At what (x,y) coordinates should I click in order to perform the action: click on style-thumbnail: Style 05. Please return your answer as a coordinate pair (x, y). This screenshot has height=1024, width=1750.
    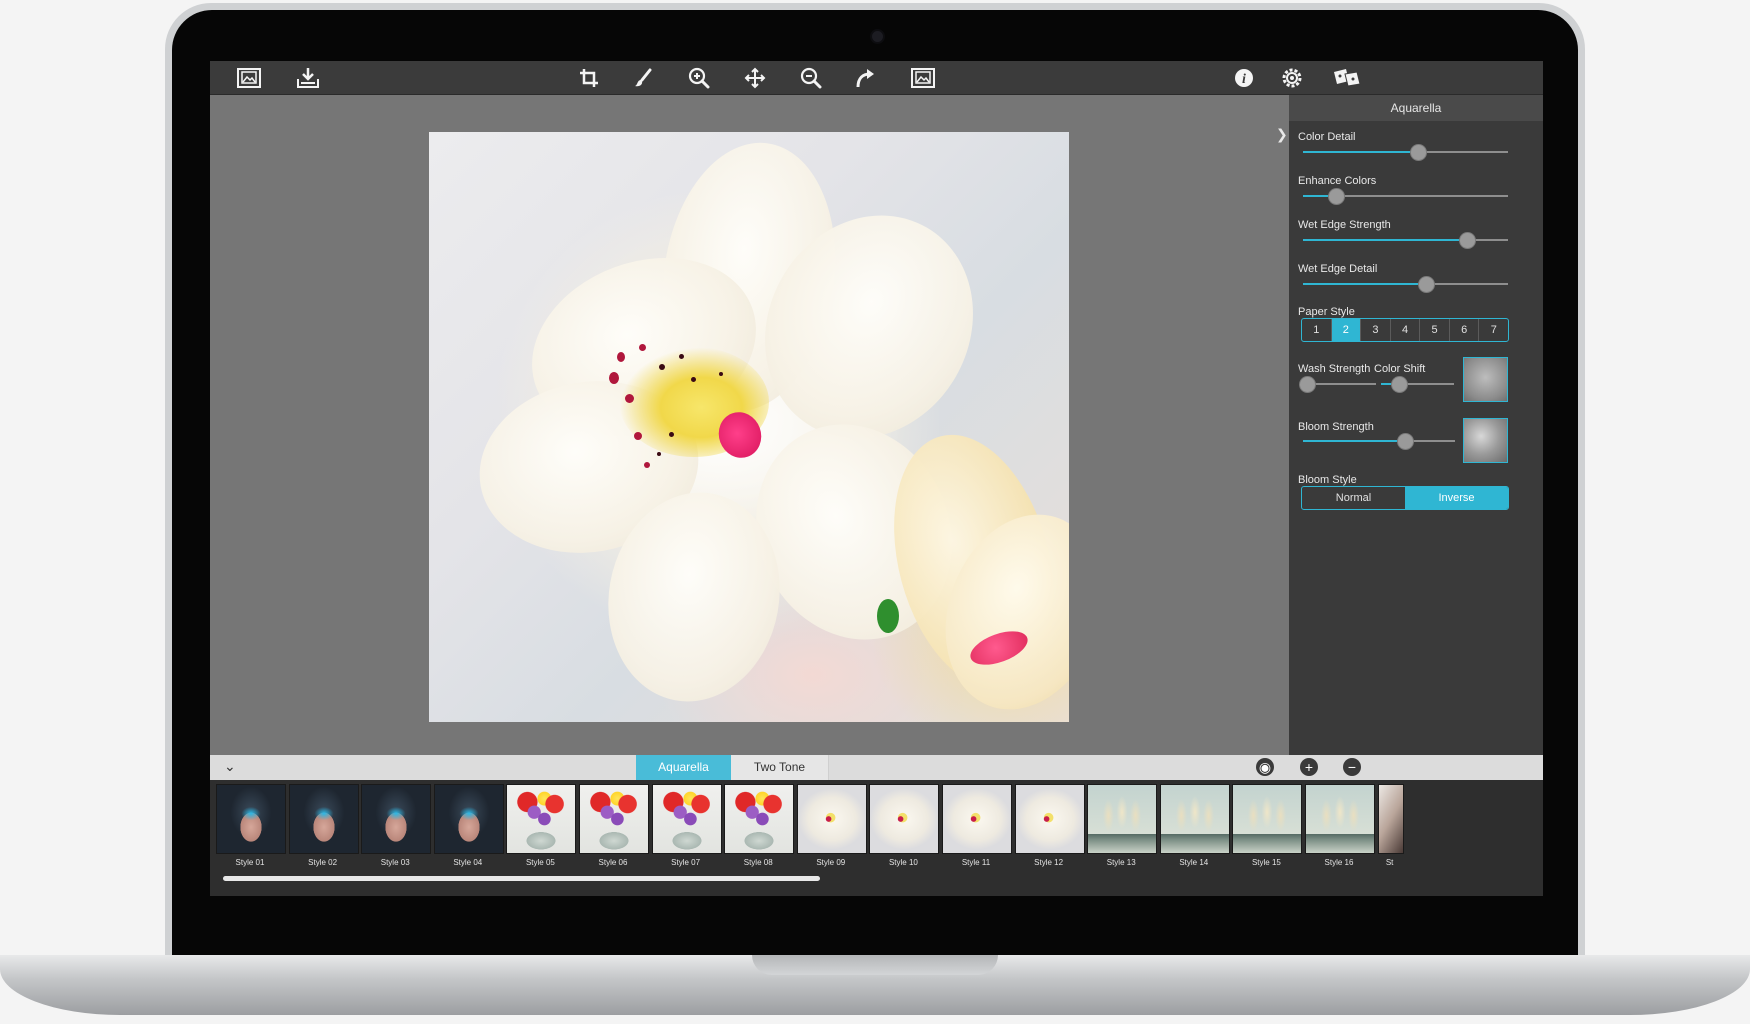
    Looking at the image, I should click on (541, 825).